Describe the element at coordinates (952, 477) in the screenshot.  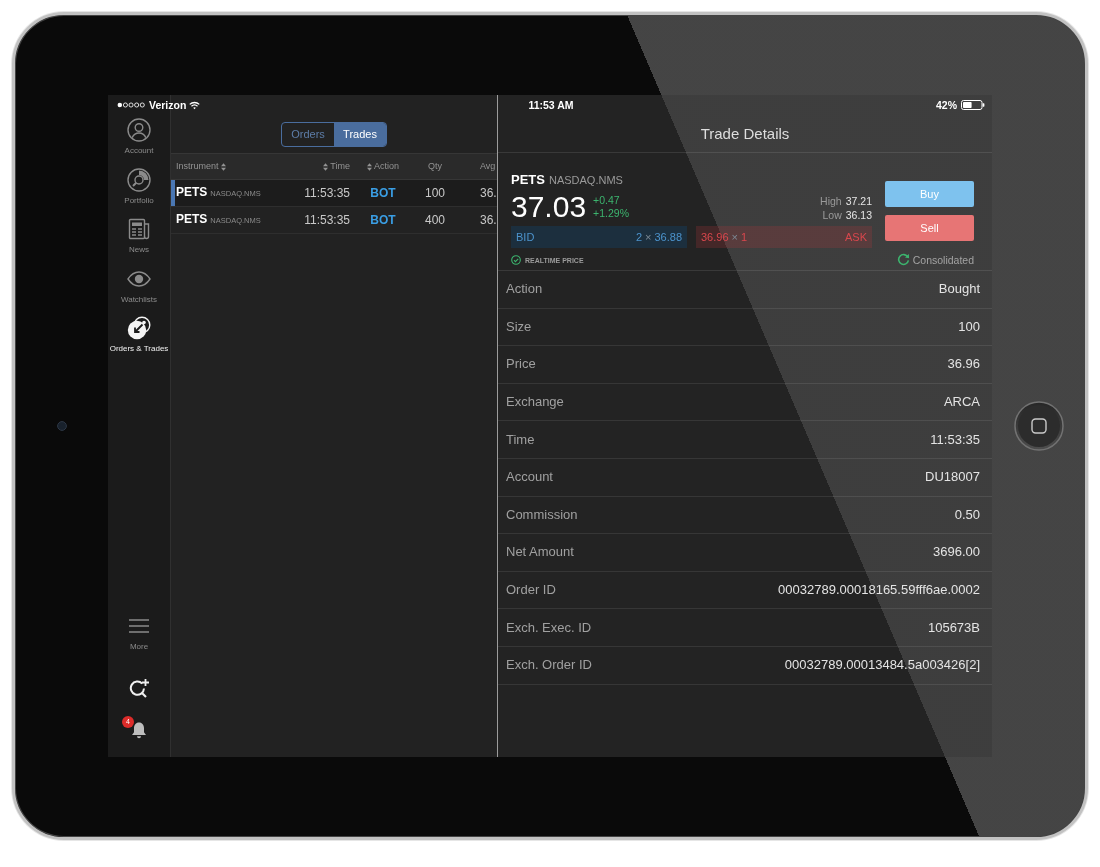
I see `field-value: DU18007` at that location.